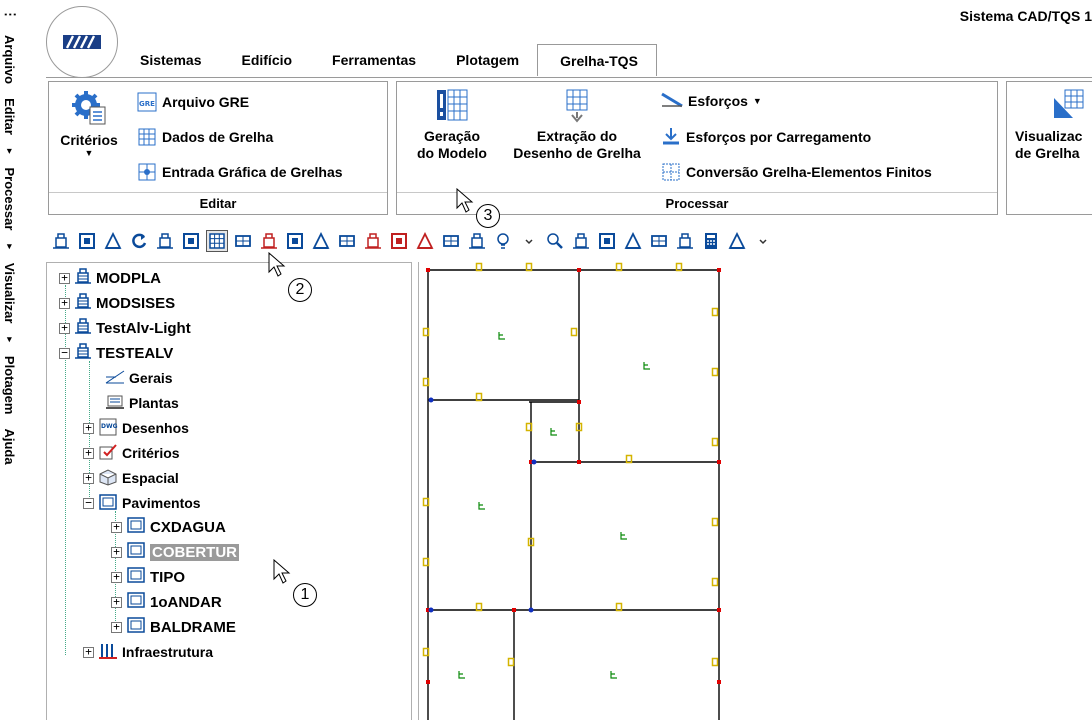  What do you see at coordinates (165, 241) in the screenshot?
I see `toolbar-pilar-button` at bounding box center [165, 241].